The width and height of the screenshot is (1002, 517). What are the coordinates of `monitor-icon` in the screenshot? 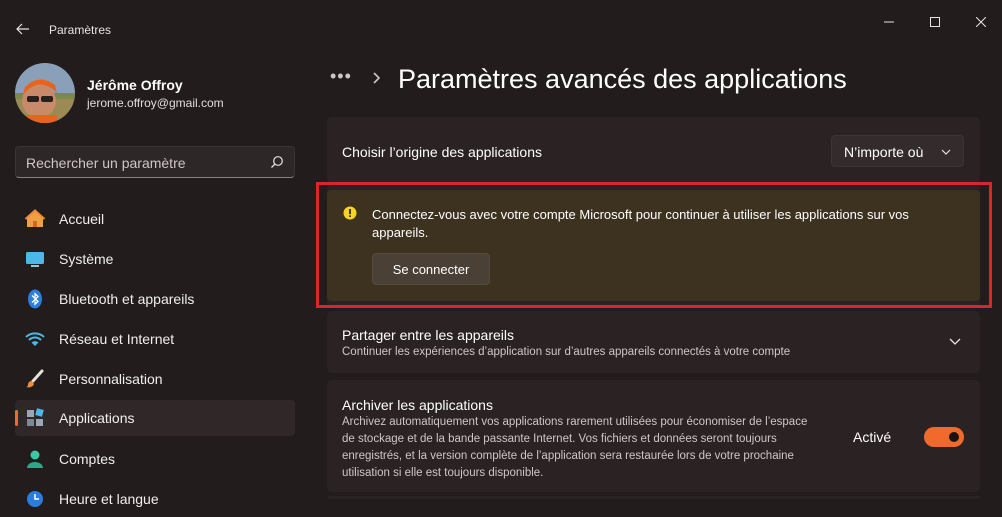 It's located at (35, 259).